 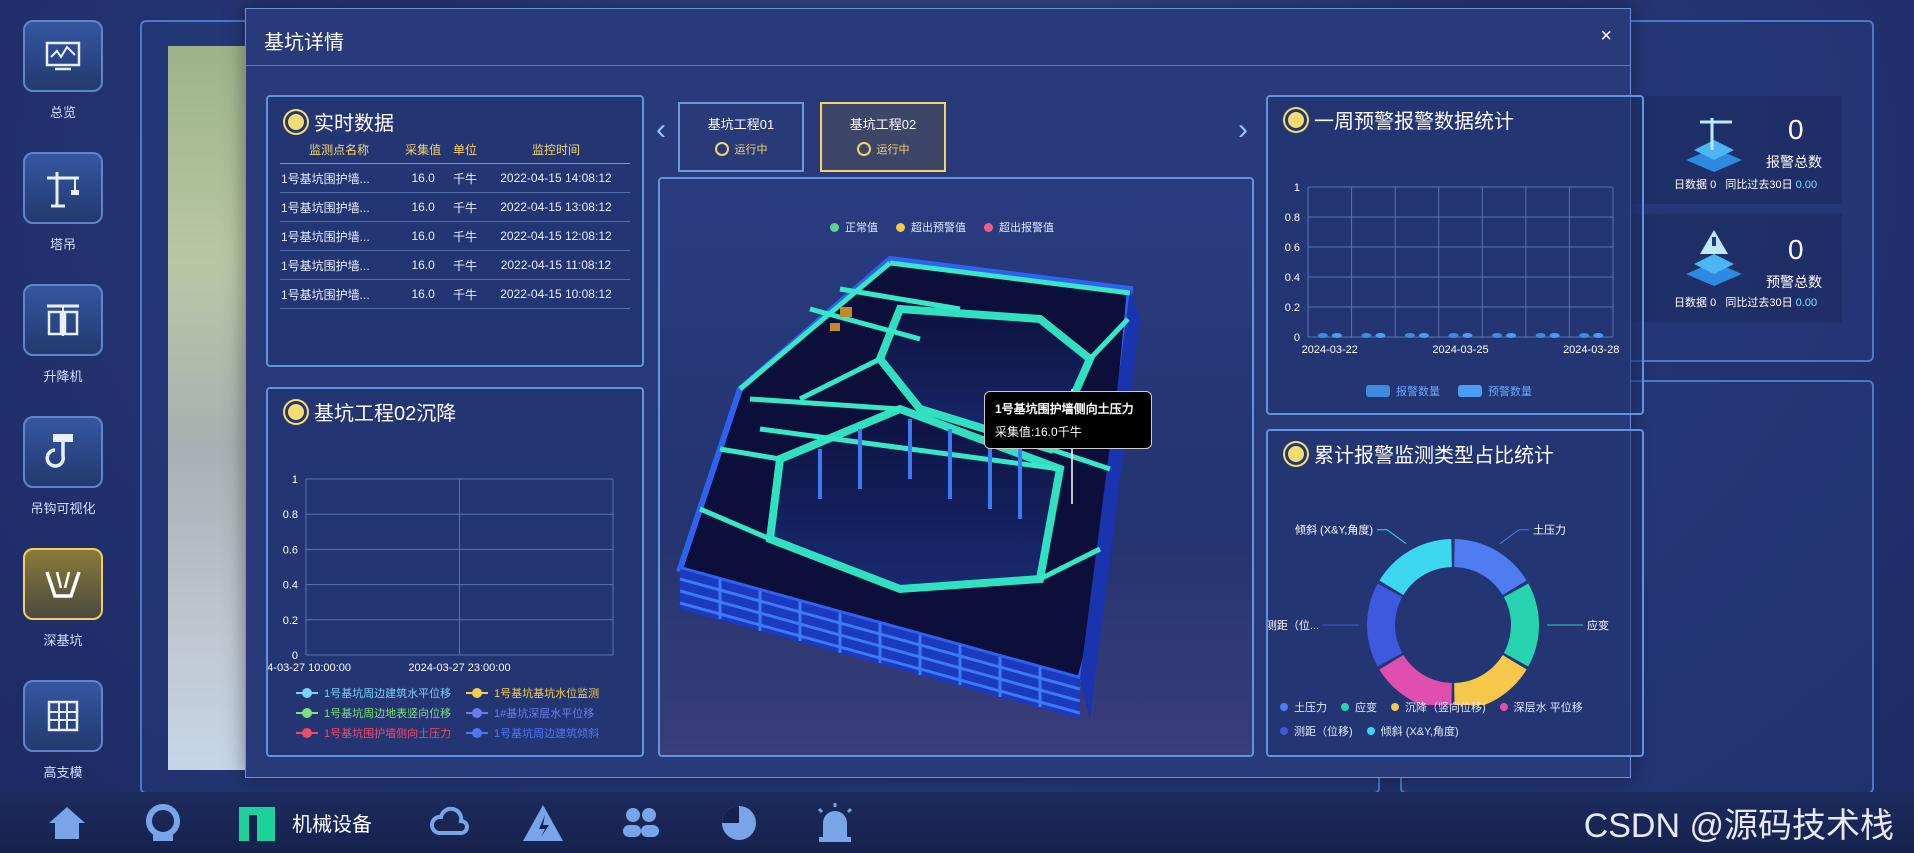 I want to click on nav-label: 深基坑, so click(x=63, y=640).